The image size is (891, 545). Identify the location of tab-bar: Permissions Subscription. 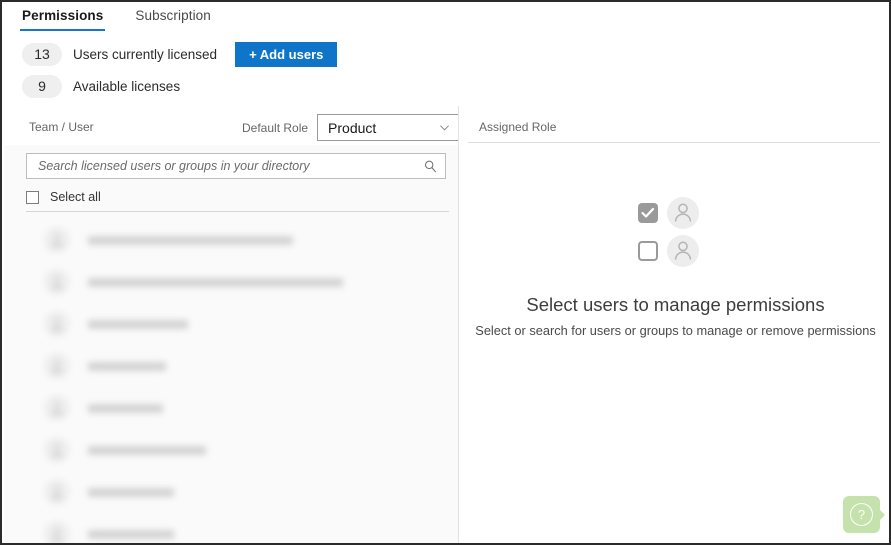
(445, 18).